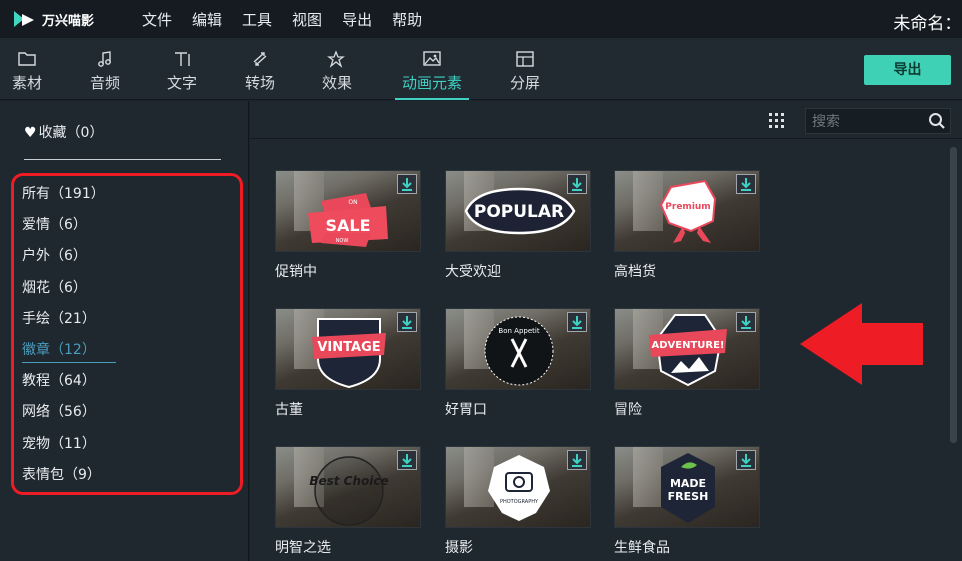 The image size is (962, 561). Describe the element at coordinates (407, 19) in the screenshot. I see `menu-help: 帮助` at that location.